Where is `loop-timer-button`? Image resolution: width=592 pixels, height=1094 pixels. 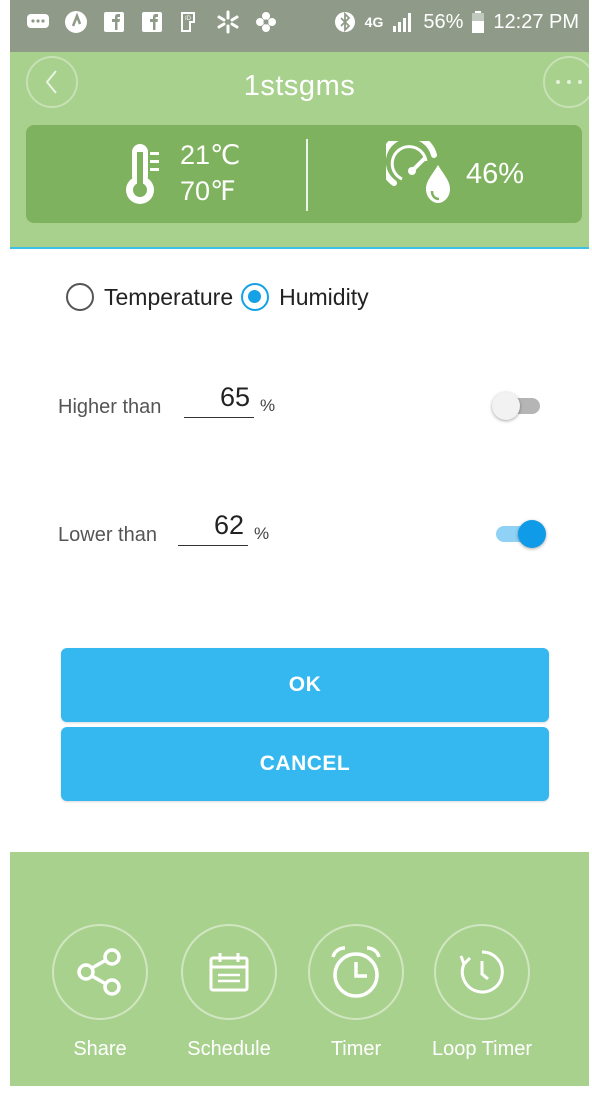
loop-timer-button is located at coordinates (482, 972).